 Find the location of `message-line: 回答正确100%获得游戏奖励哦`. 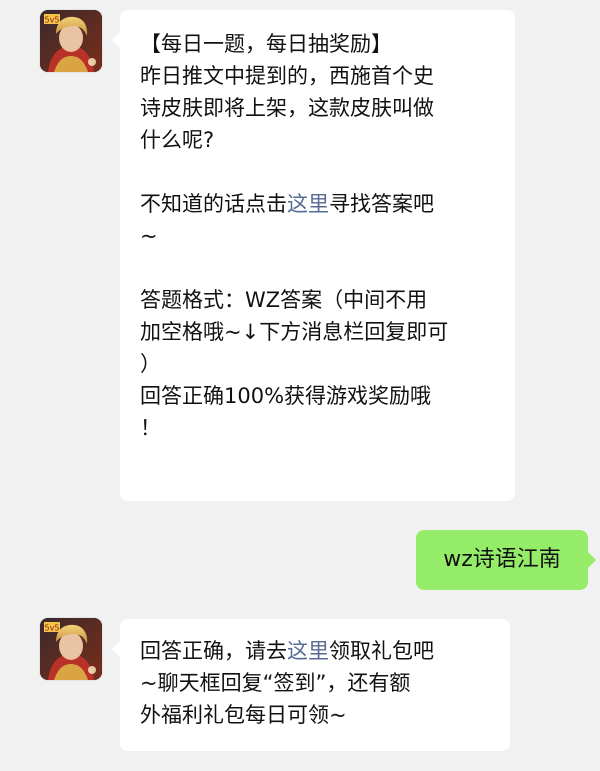

message-line: 回答正确100%获得游戏奖励哦 is located at coordinates (286, 396).